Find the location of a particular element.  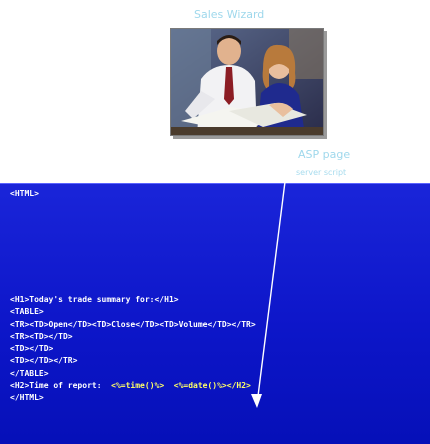

code-open-html: <HTML> is located at coordinates (24, 193).